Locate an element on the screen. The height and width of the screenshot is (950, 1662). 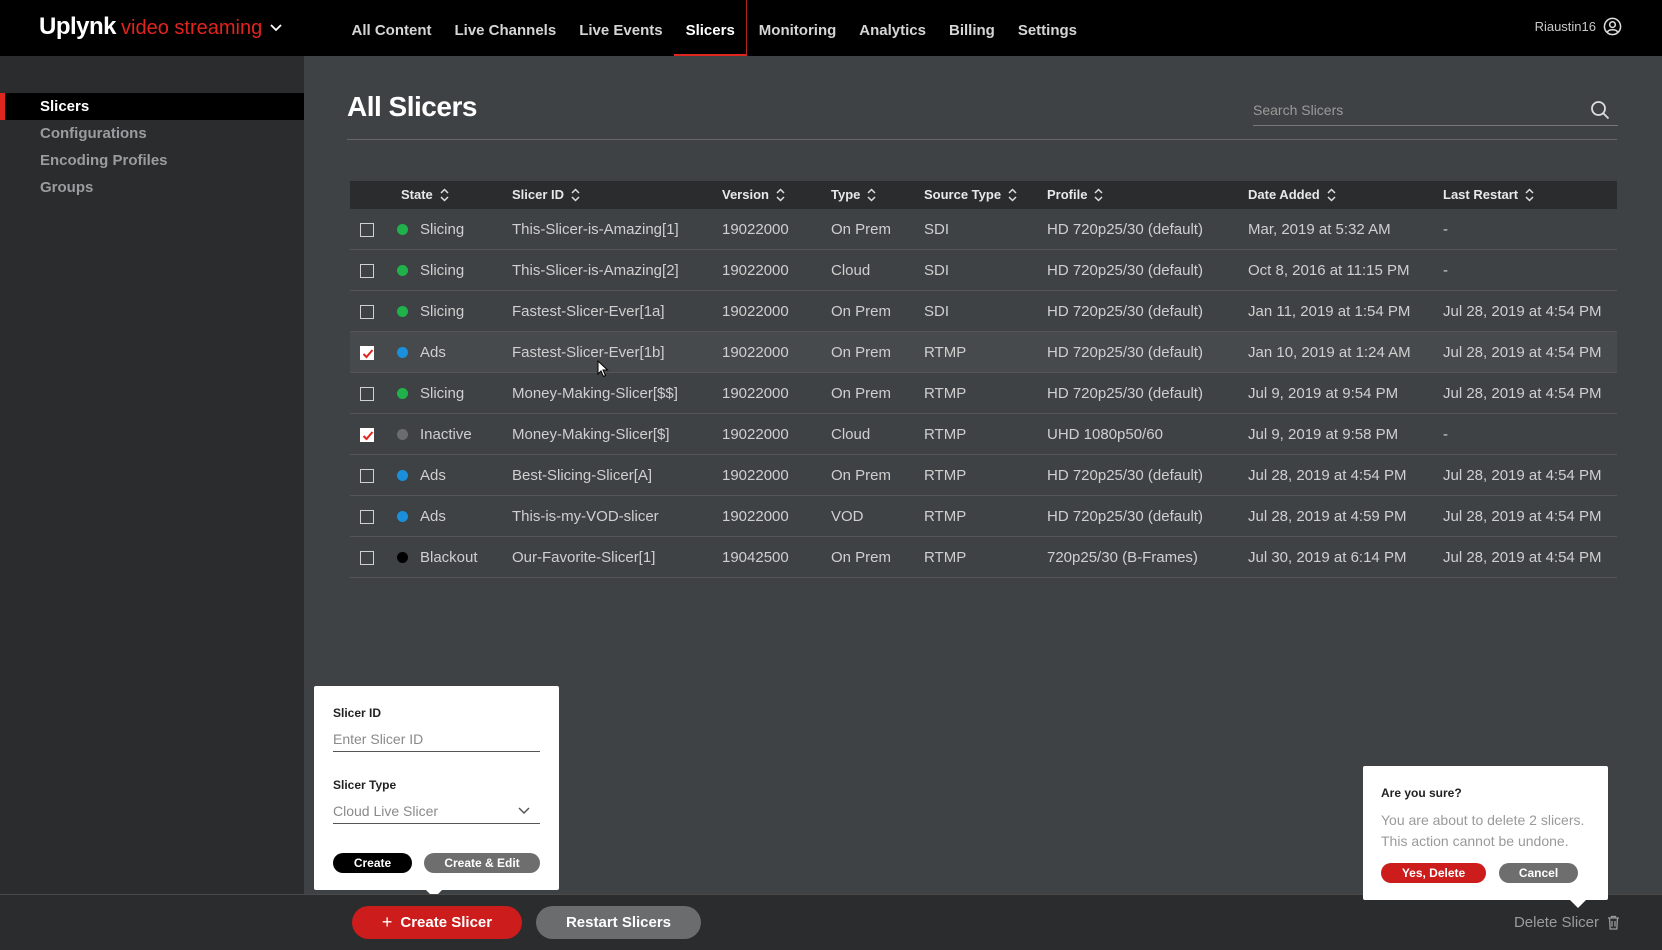
nav-monitoring: Monitoring is located at coordinates (797, 28).